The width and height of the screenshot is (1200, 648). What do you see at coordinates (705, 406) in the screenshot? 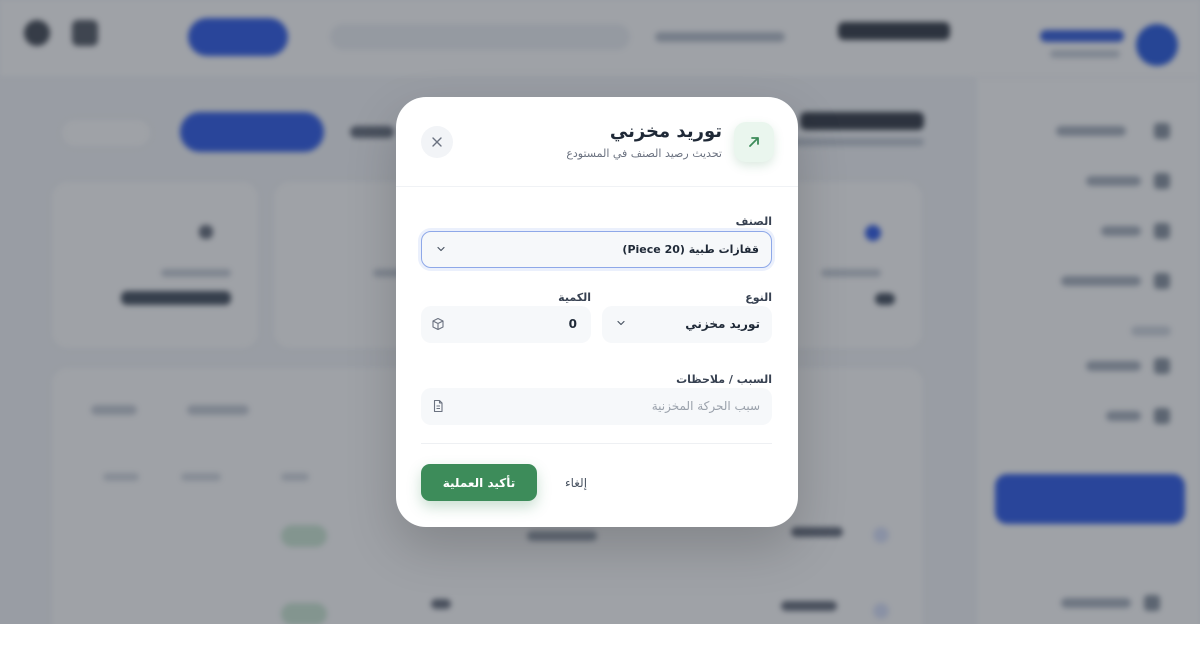
I see `notes-placeholder: سبب الحركة المخزنية` at bounding box center [705, 406].